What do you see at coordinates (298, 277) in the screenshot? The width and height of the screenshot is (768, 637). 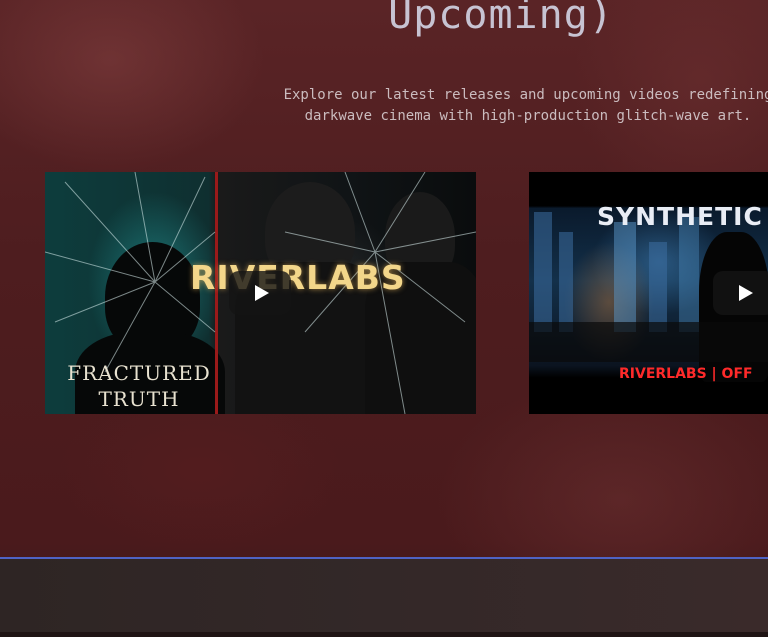 I see `thumbnail-brand-text: RIVERLABS` at bounding box center [298, 277].